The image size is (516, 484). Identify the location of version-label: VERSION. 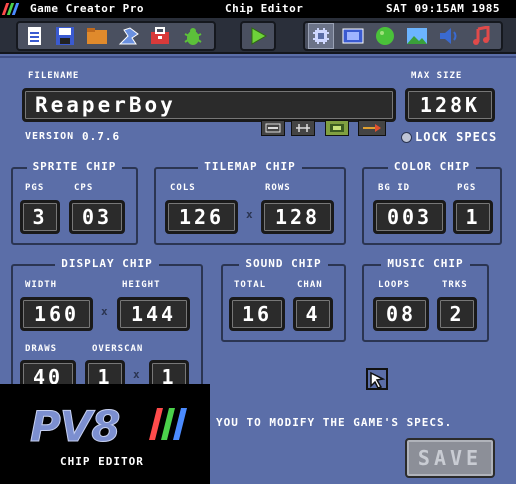
(50, 136).